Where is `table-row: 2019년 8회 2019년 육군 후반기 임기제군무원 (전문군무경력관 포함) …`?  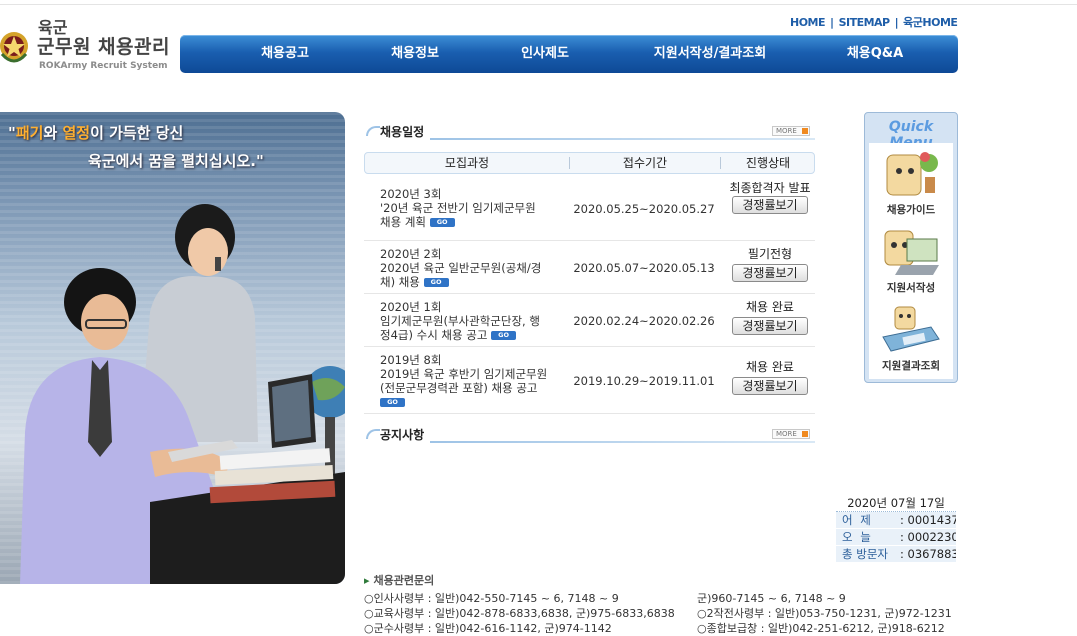
table-row: 2019년 8회 2019년 육군 후반기 임기제군무원 (전문군무경력관 포함) … is located at coordinates (589, 380).